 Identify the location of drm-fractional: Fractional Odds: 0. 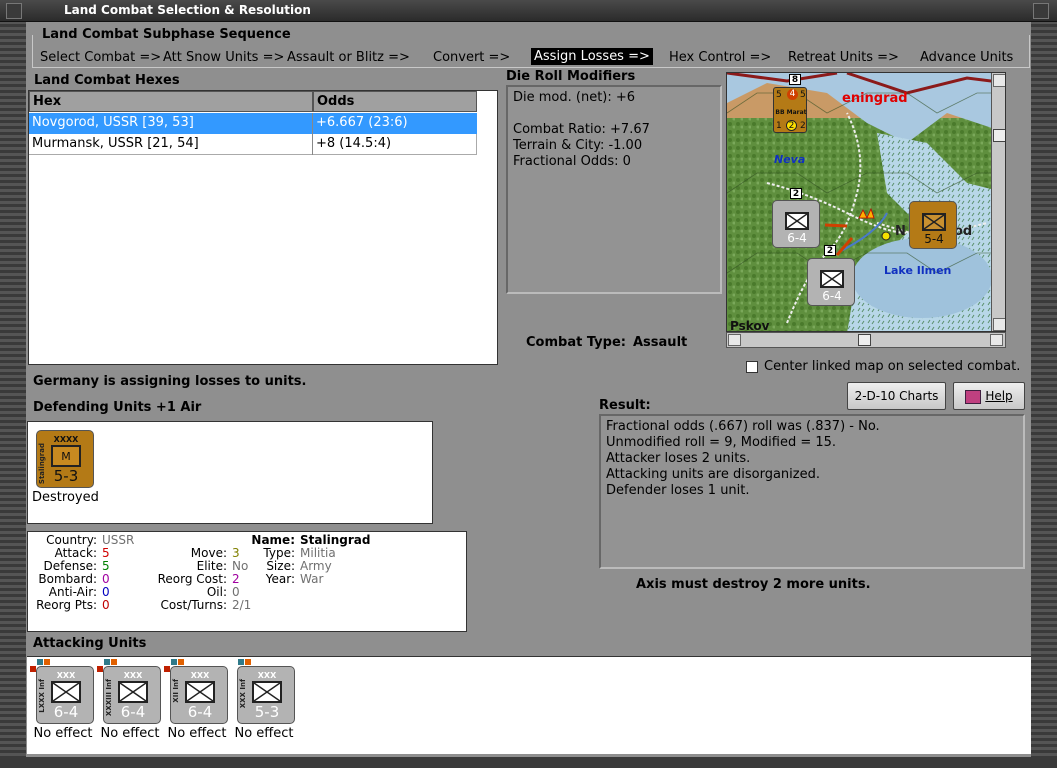
(572, 161).